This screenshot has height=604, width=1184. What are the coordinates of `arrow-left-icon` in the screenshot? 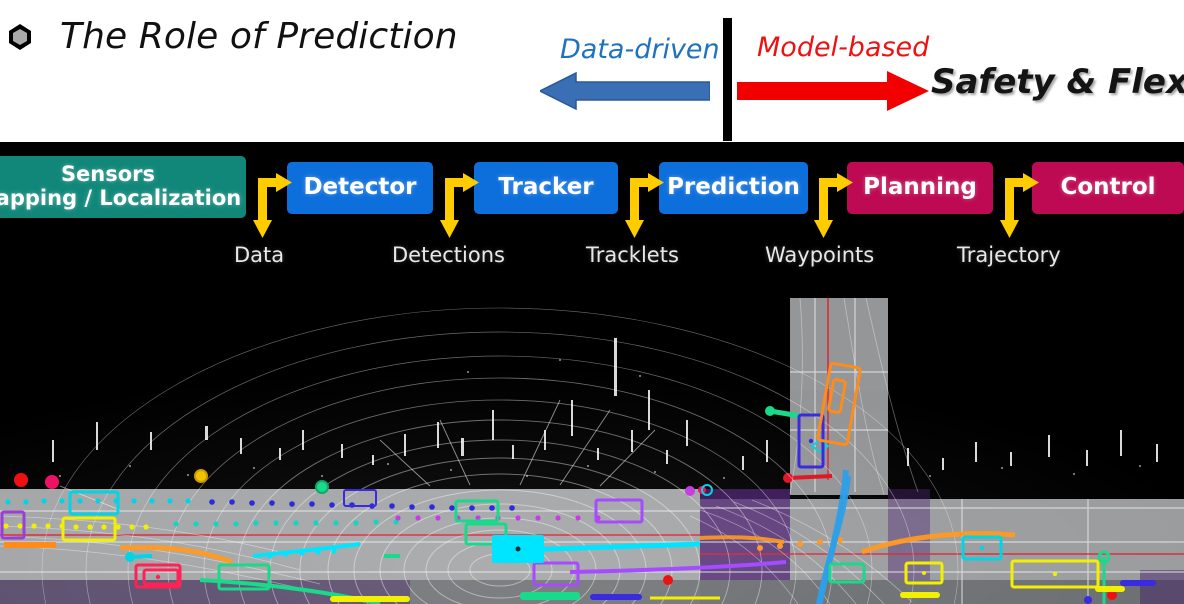 It's located at (625, 91).